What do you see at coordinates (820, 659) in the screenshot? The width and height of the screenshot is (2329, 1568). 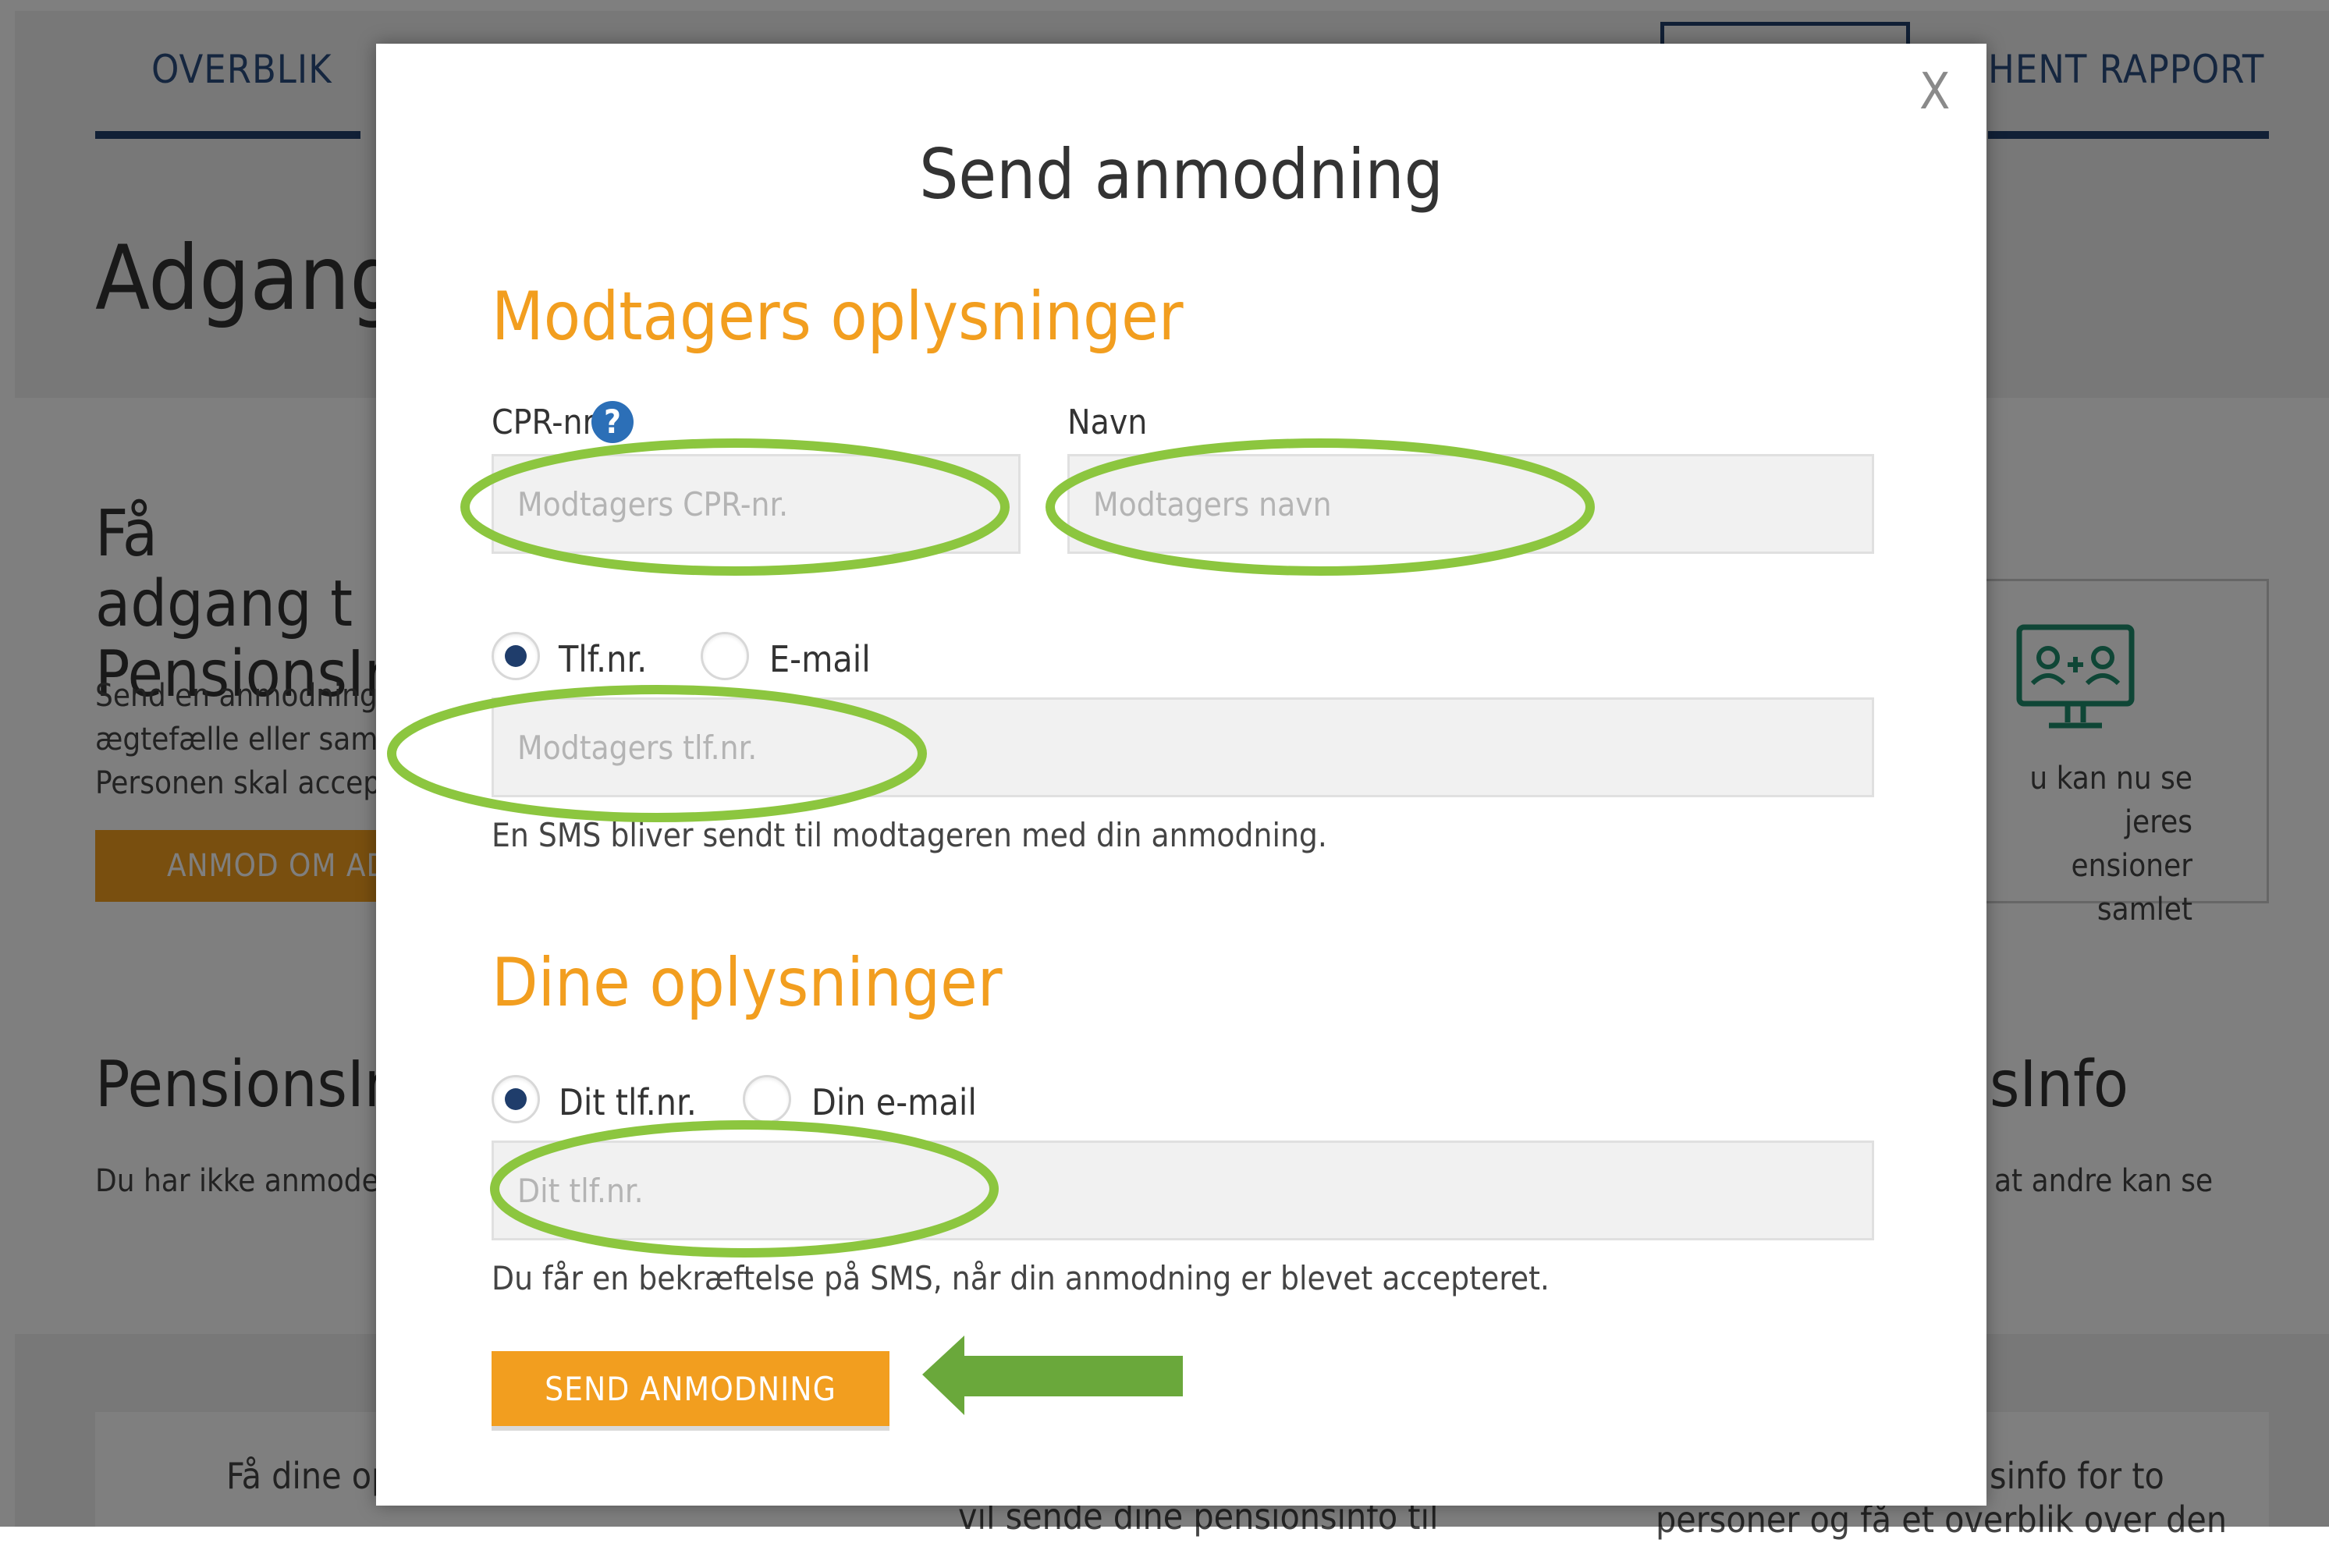 I see `radio-label-recipient-email: E-mail` at bounding box center [820, 659].